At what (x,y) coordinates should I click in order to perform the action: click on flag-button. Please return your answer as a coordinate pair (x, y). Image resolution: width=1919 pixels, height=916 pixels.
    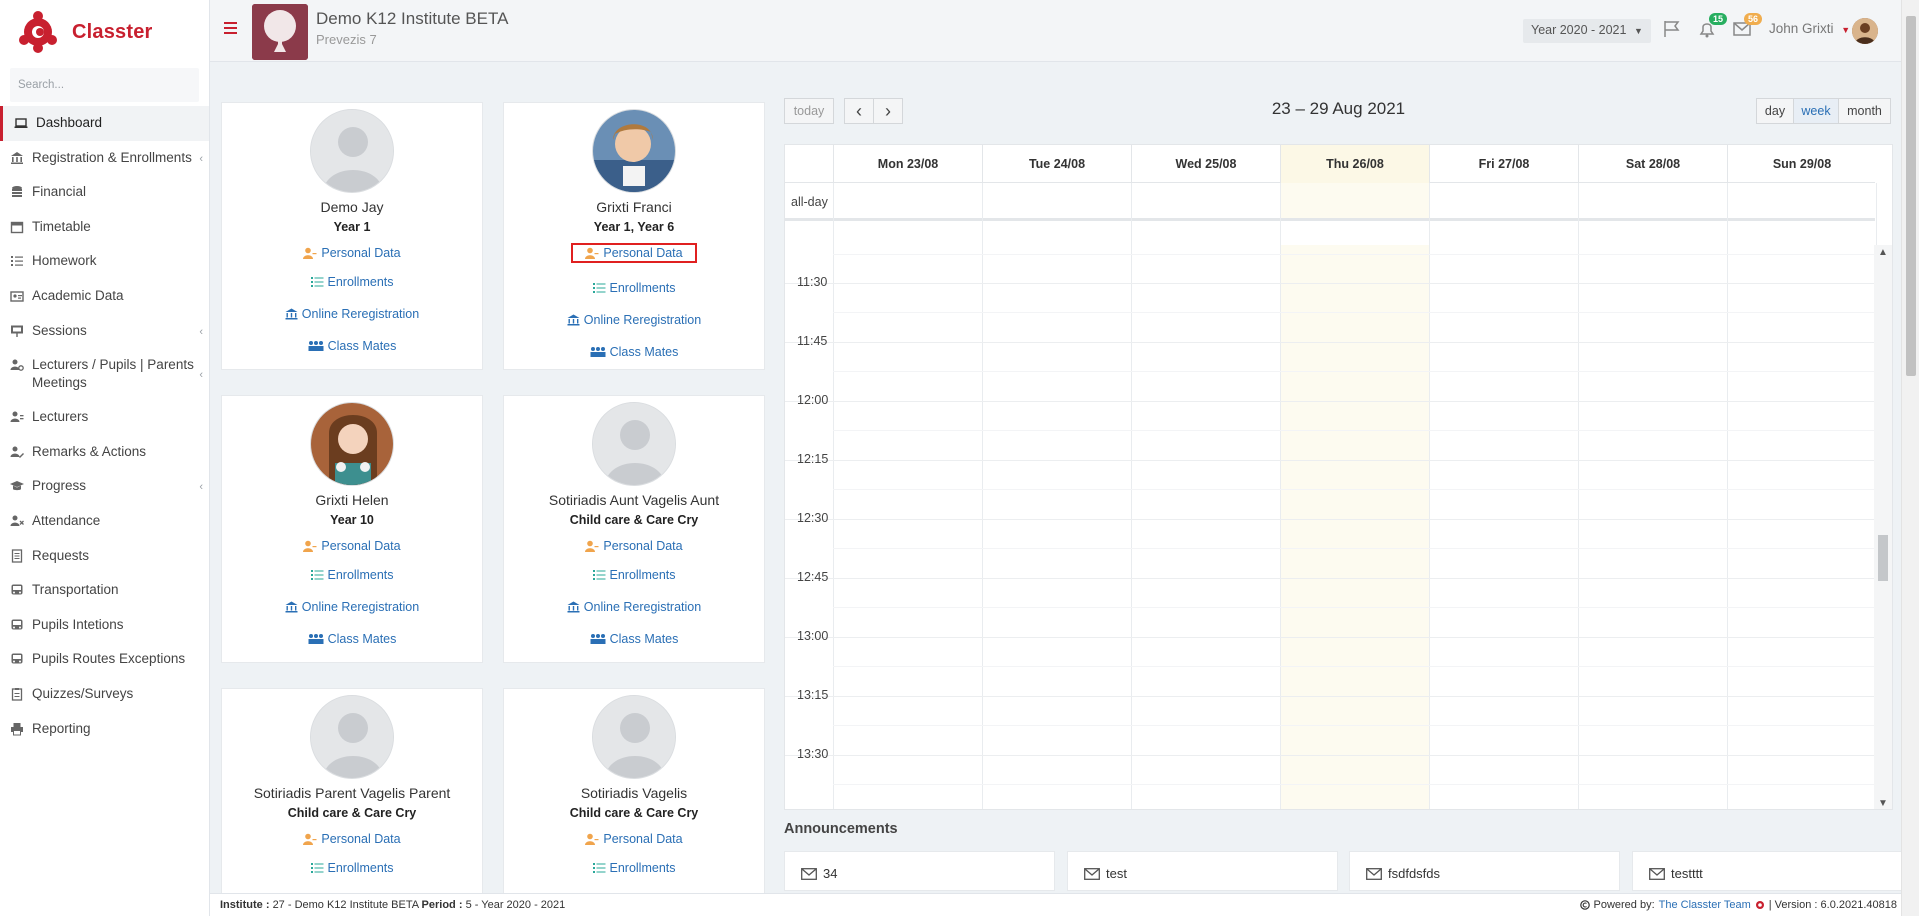
    Looking at the image, I should click on (1672, 29).